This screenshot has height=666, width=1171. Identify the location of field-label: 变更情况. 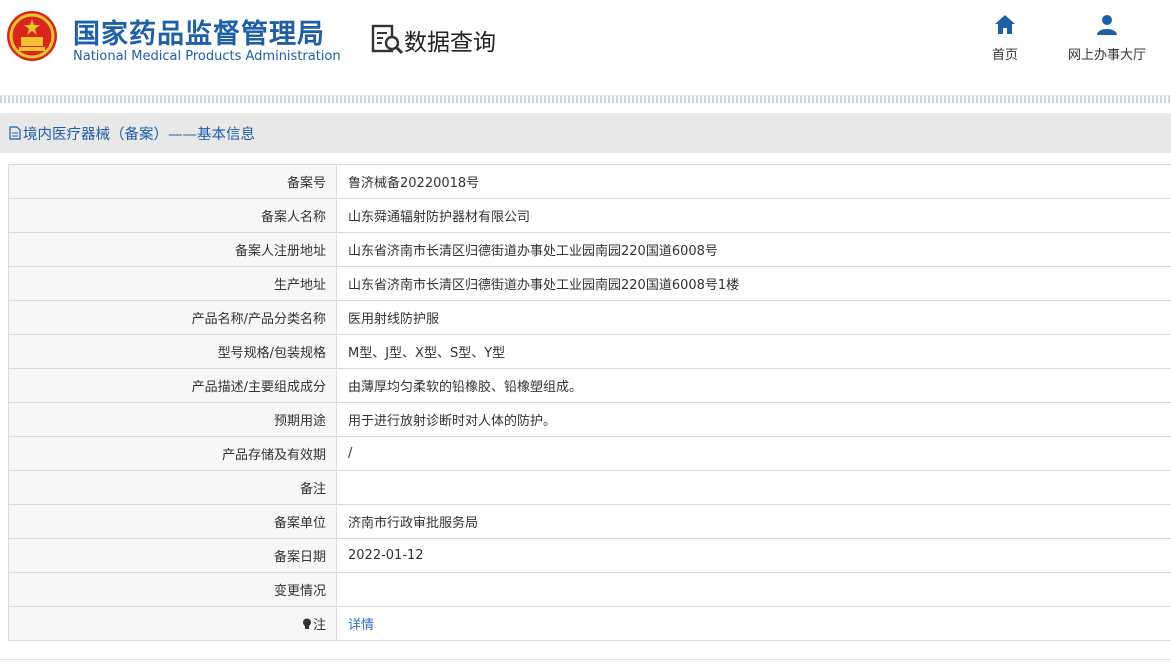
(172, 589).